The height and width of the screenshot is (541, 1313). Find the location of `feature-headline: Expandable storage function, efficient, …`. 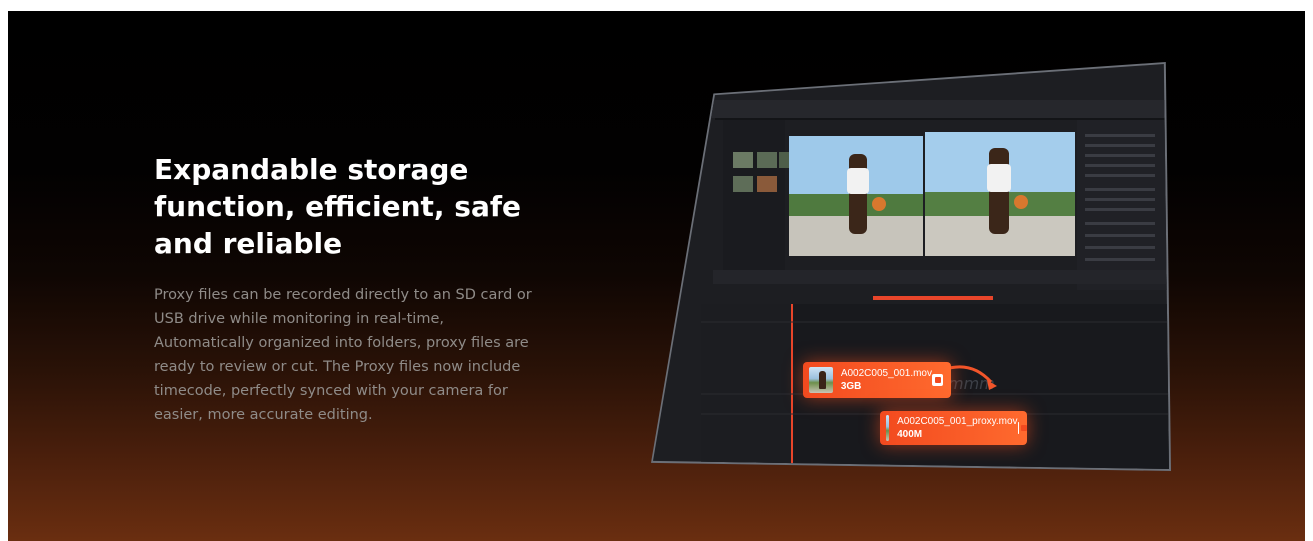

feature-headline: Expandable storage function, efficient, … is located at coordinates (338, 206).